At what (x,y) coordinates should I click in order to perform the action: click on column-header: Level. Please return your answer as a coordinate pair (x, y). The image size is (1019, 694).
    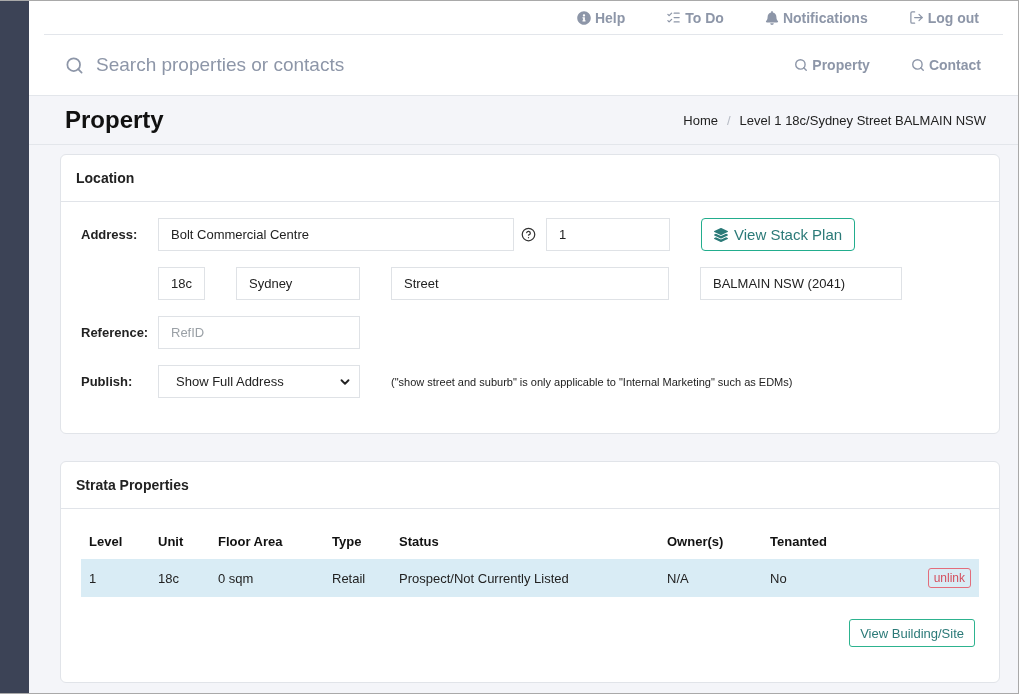
    Looking at the image, I should click on (115, 541).